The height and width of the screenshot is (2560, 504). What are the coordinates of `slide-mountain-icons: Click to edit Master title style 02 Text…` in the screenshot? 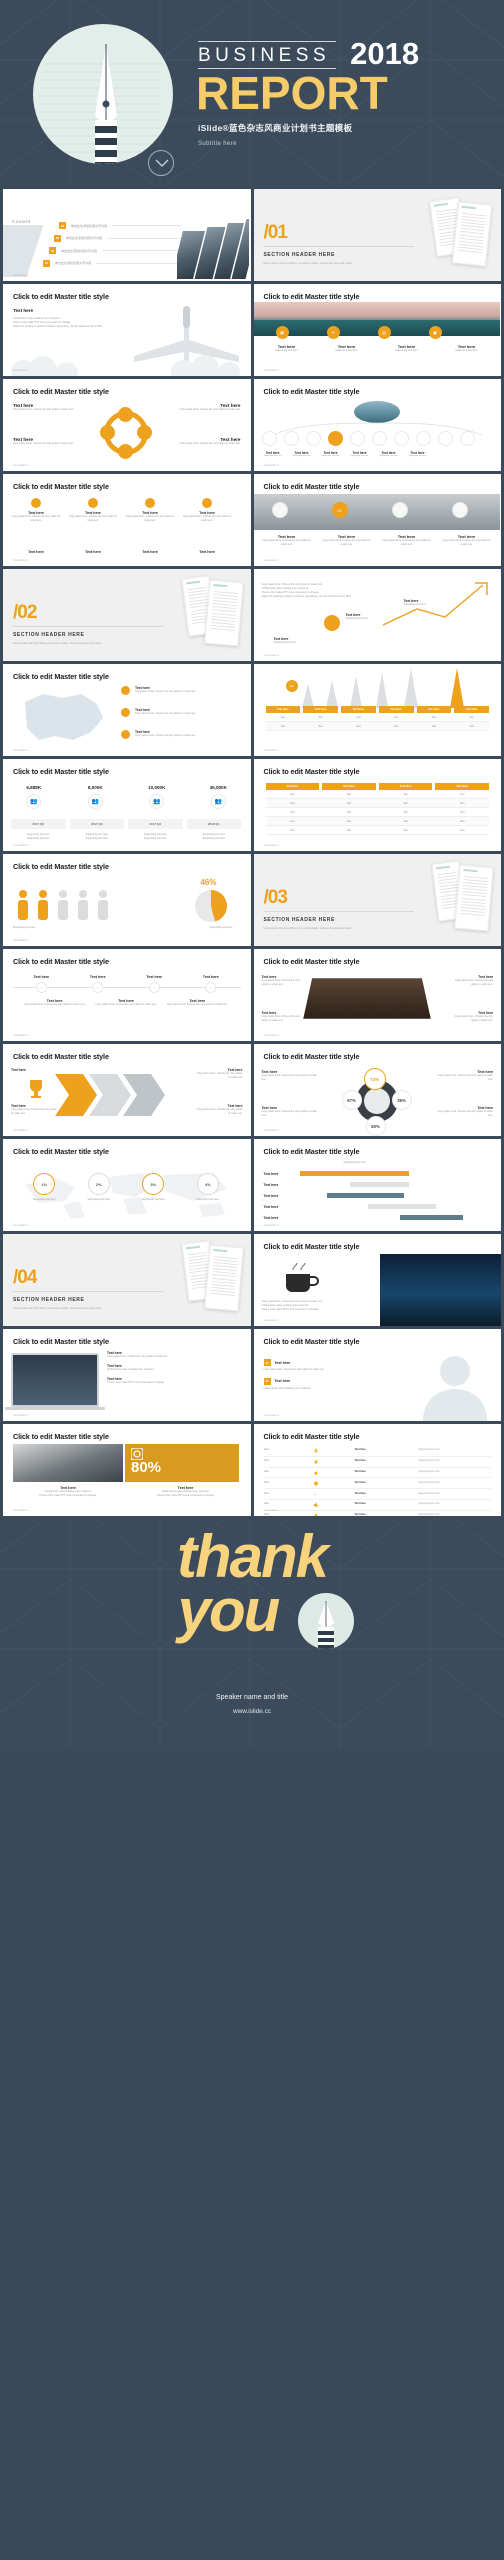 It's located at (377, 520).